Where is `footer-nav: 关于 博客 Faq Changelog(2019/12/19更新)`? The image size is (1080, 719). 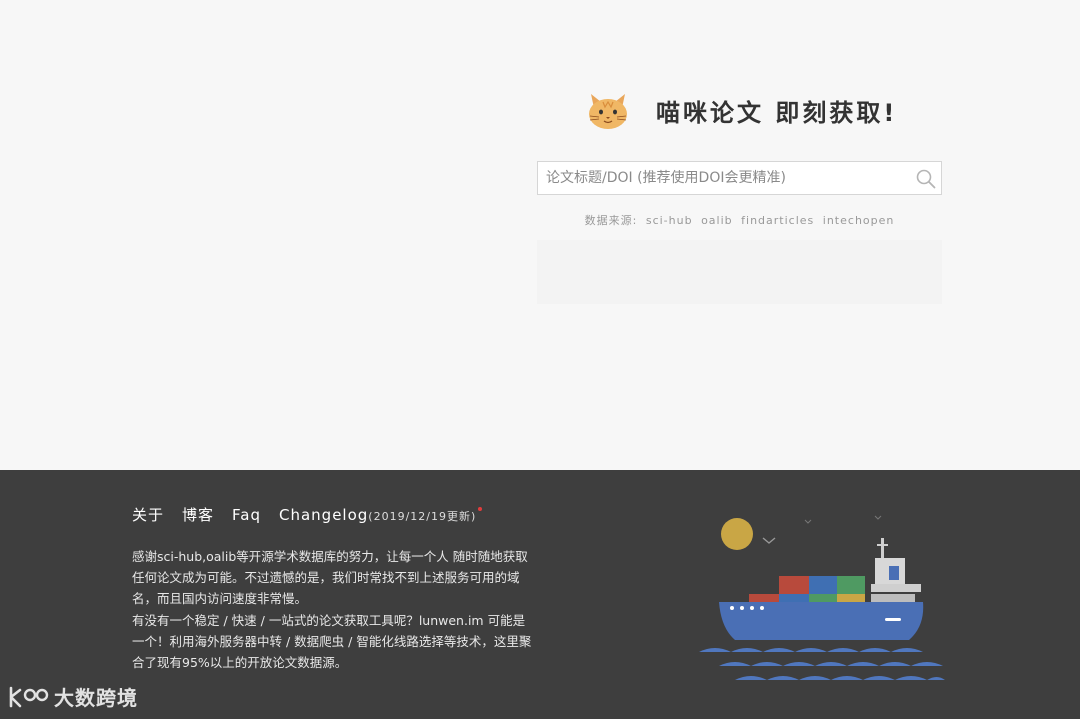 footer-nav: 关于 博客 Faq Changelog(2019/12/19更新) is located at coordinates (316, 514).